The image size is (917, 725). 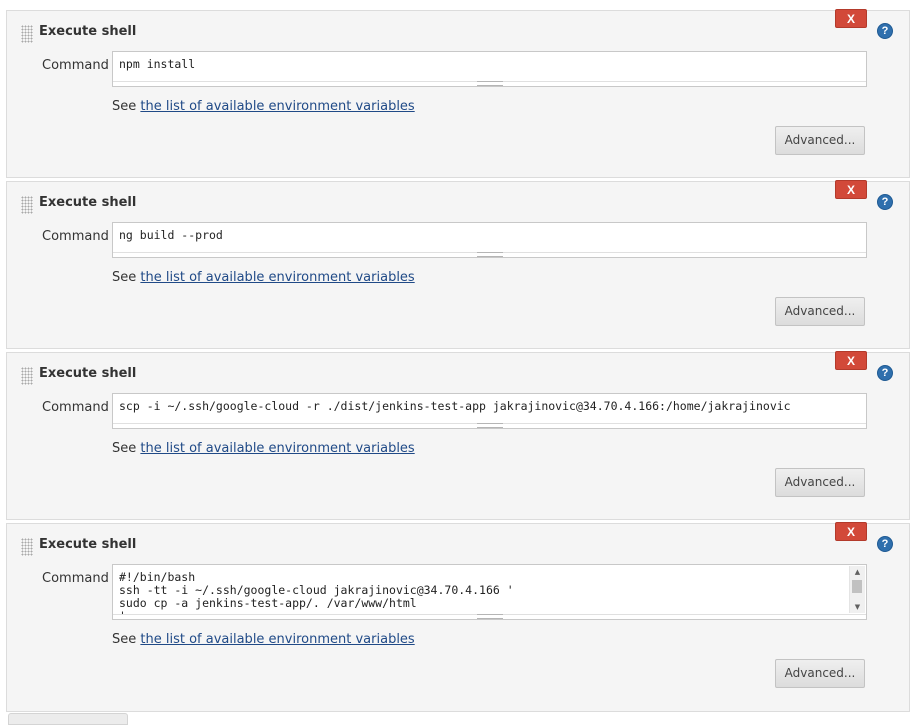 I want to click on command-text: ng build --prod, so click(x=482, y=235).